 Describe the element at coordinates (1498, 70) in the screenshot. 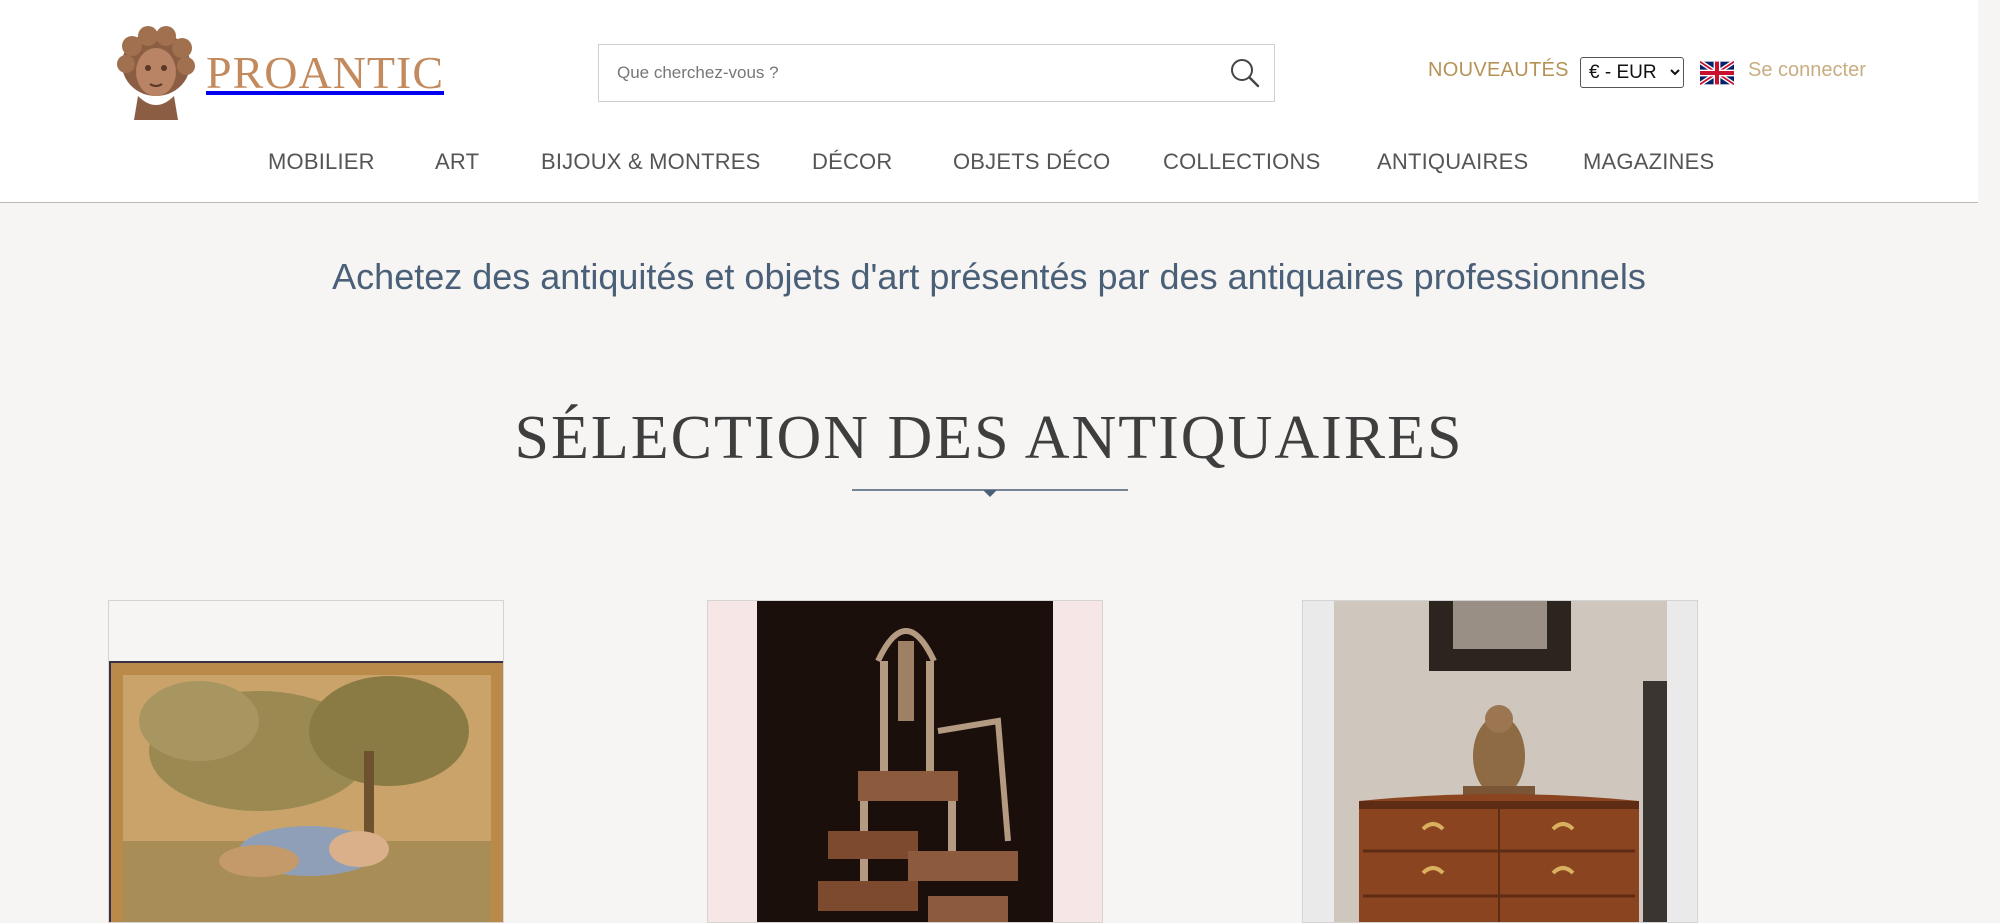

I see `nouveautes-link: NOUVEAUTÉS` at that location.